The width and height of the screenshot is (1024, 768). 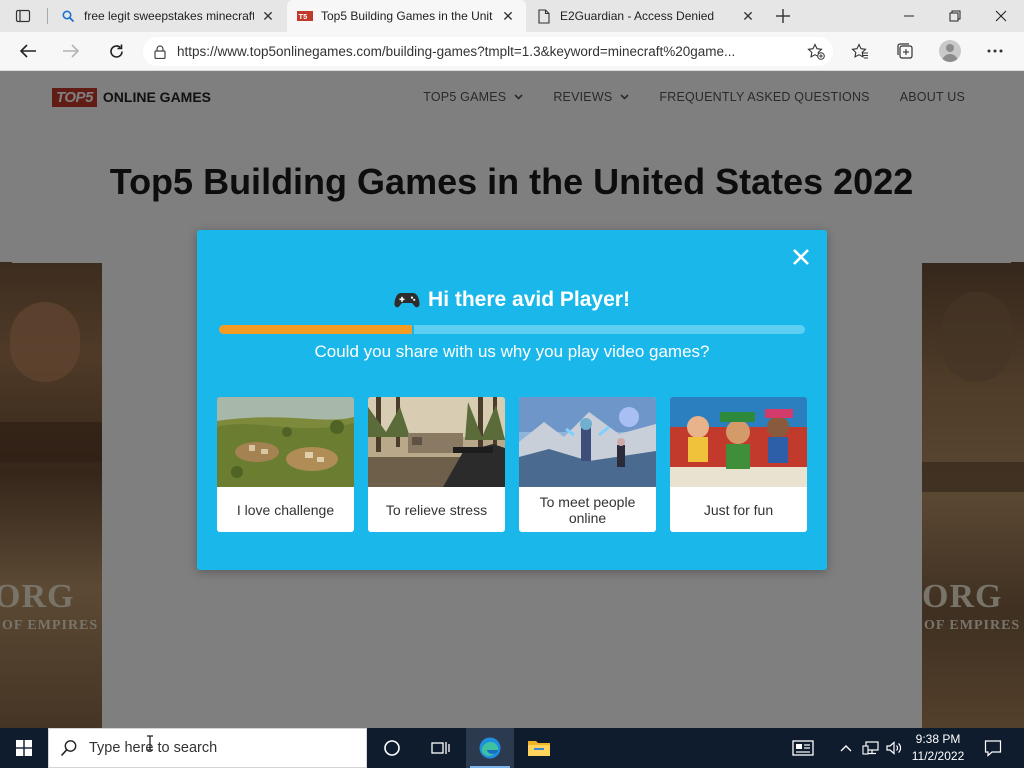 I want to click on strategy-game-thumbnail, so click(x=285, y=442).